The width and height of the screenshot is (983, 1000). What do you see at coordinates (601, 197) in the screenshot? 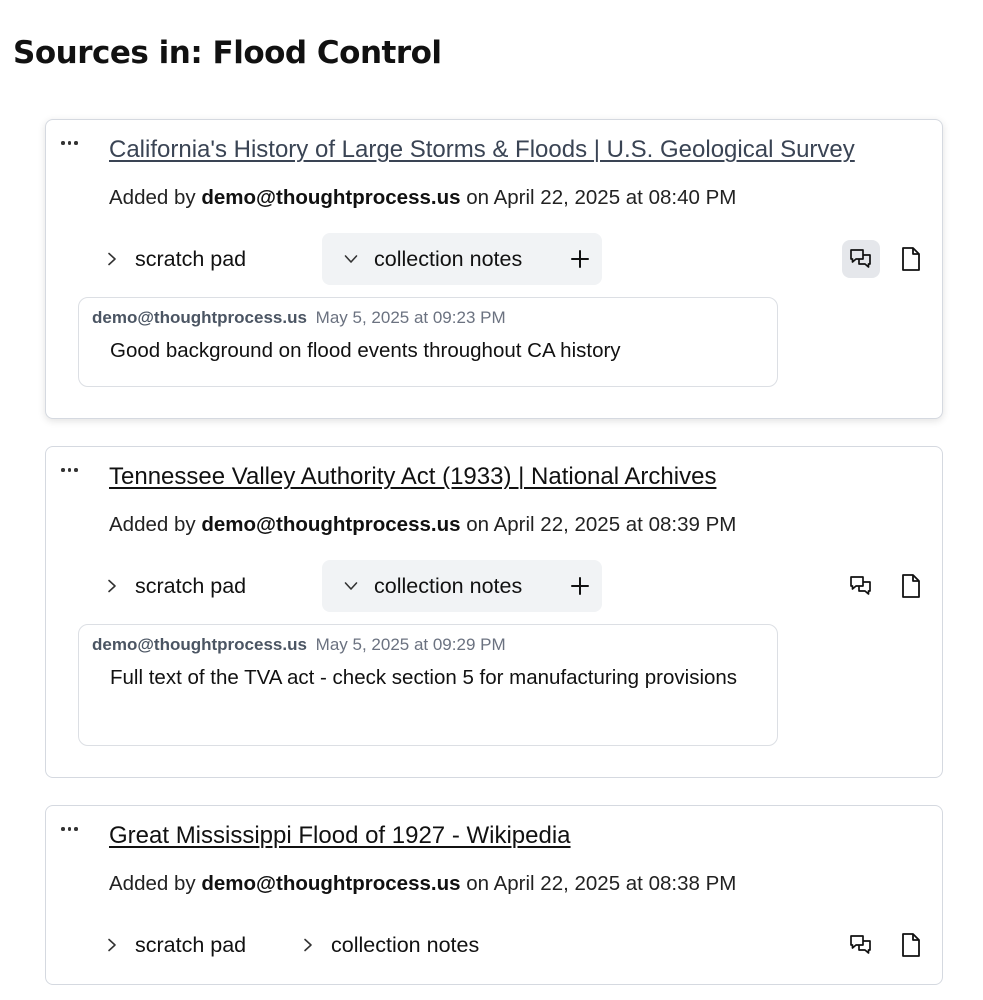
I see `added-date: on April 22, 2025 at 08:40 PM` at bounding box center [601, 197].